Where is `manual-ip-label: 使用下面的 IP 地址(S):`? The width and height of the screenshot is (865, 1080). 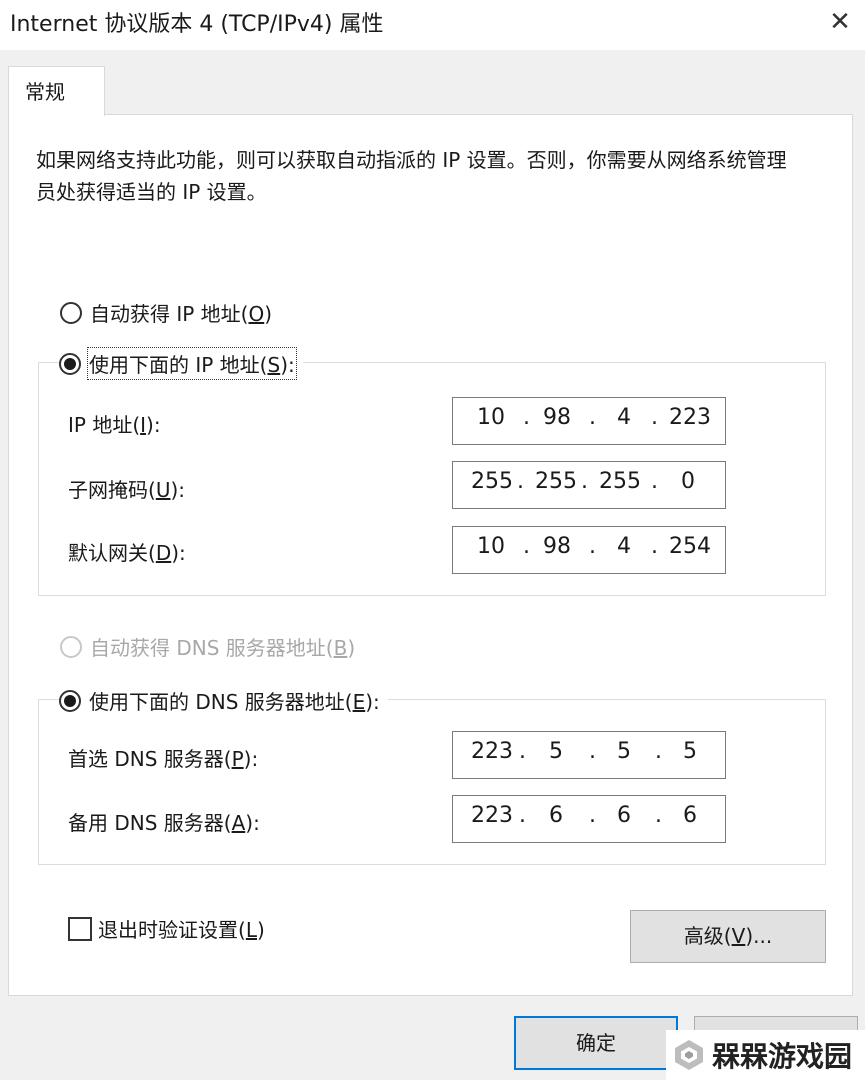
manual-ip-label: 使用下面的 IP 地址(S): is located at coordinates (192, 363).